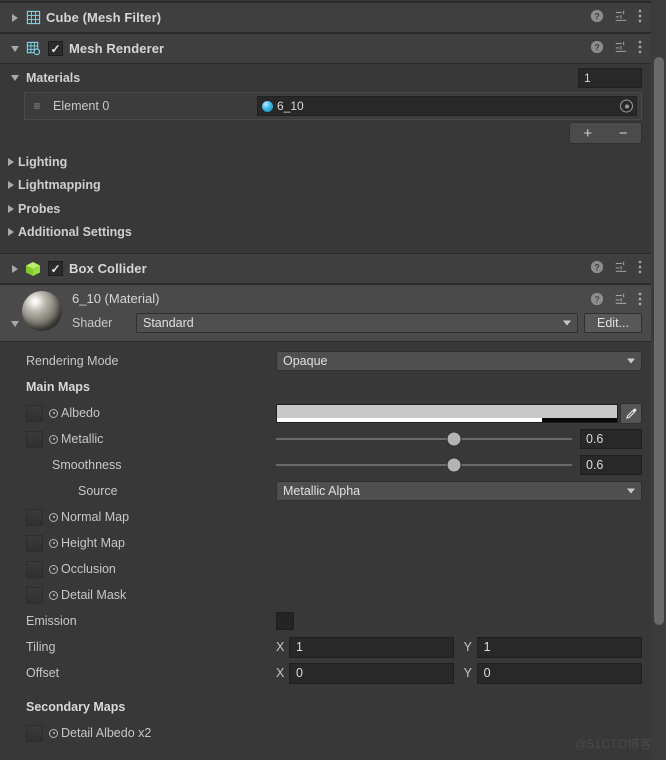 Image resolution: width=666 pixels, height=760 pixels. Describe the element at coordinates (267, 106) in the screenshot. I see `material-asset-icon` at that location.